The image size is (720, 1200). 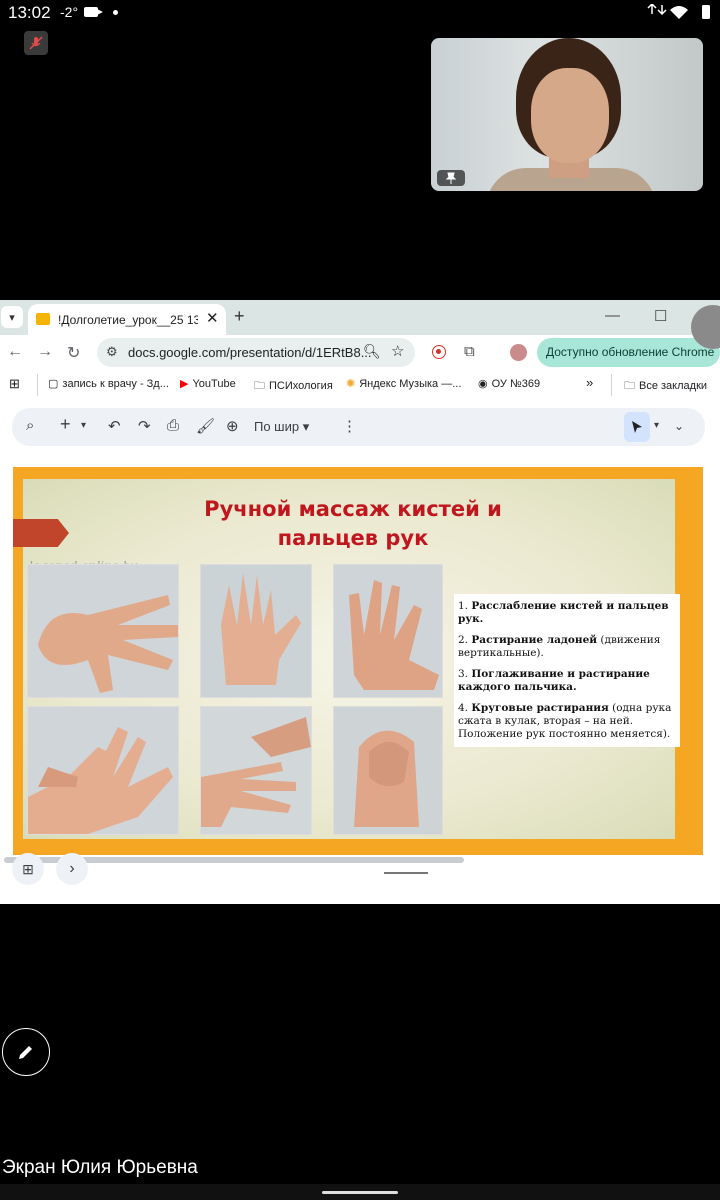 What do you see at coordinates (14, 384) in the screenshot?
I see `apps-grid-icon: ⊞` at bounding box center [14, 384].